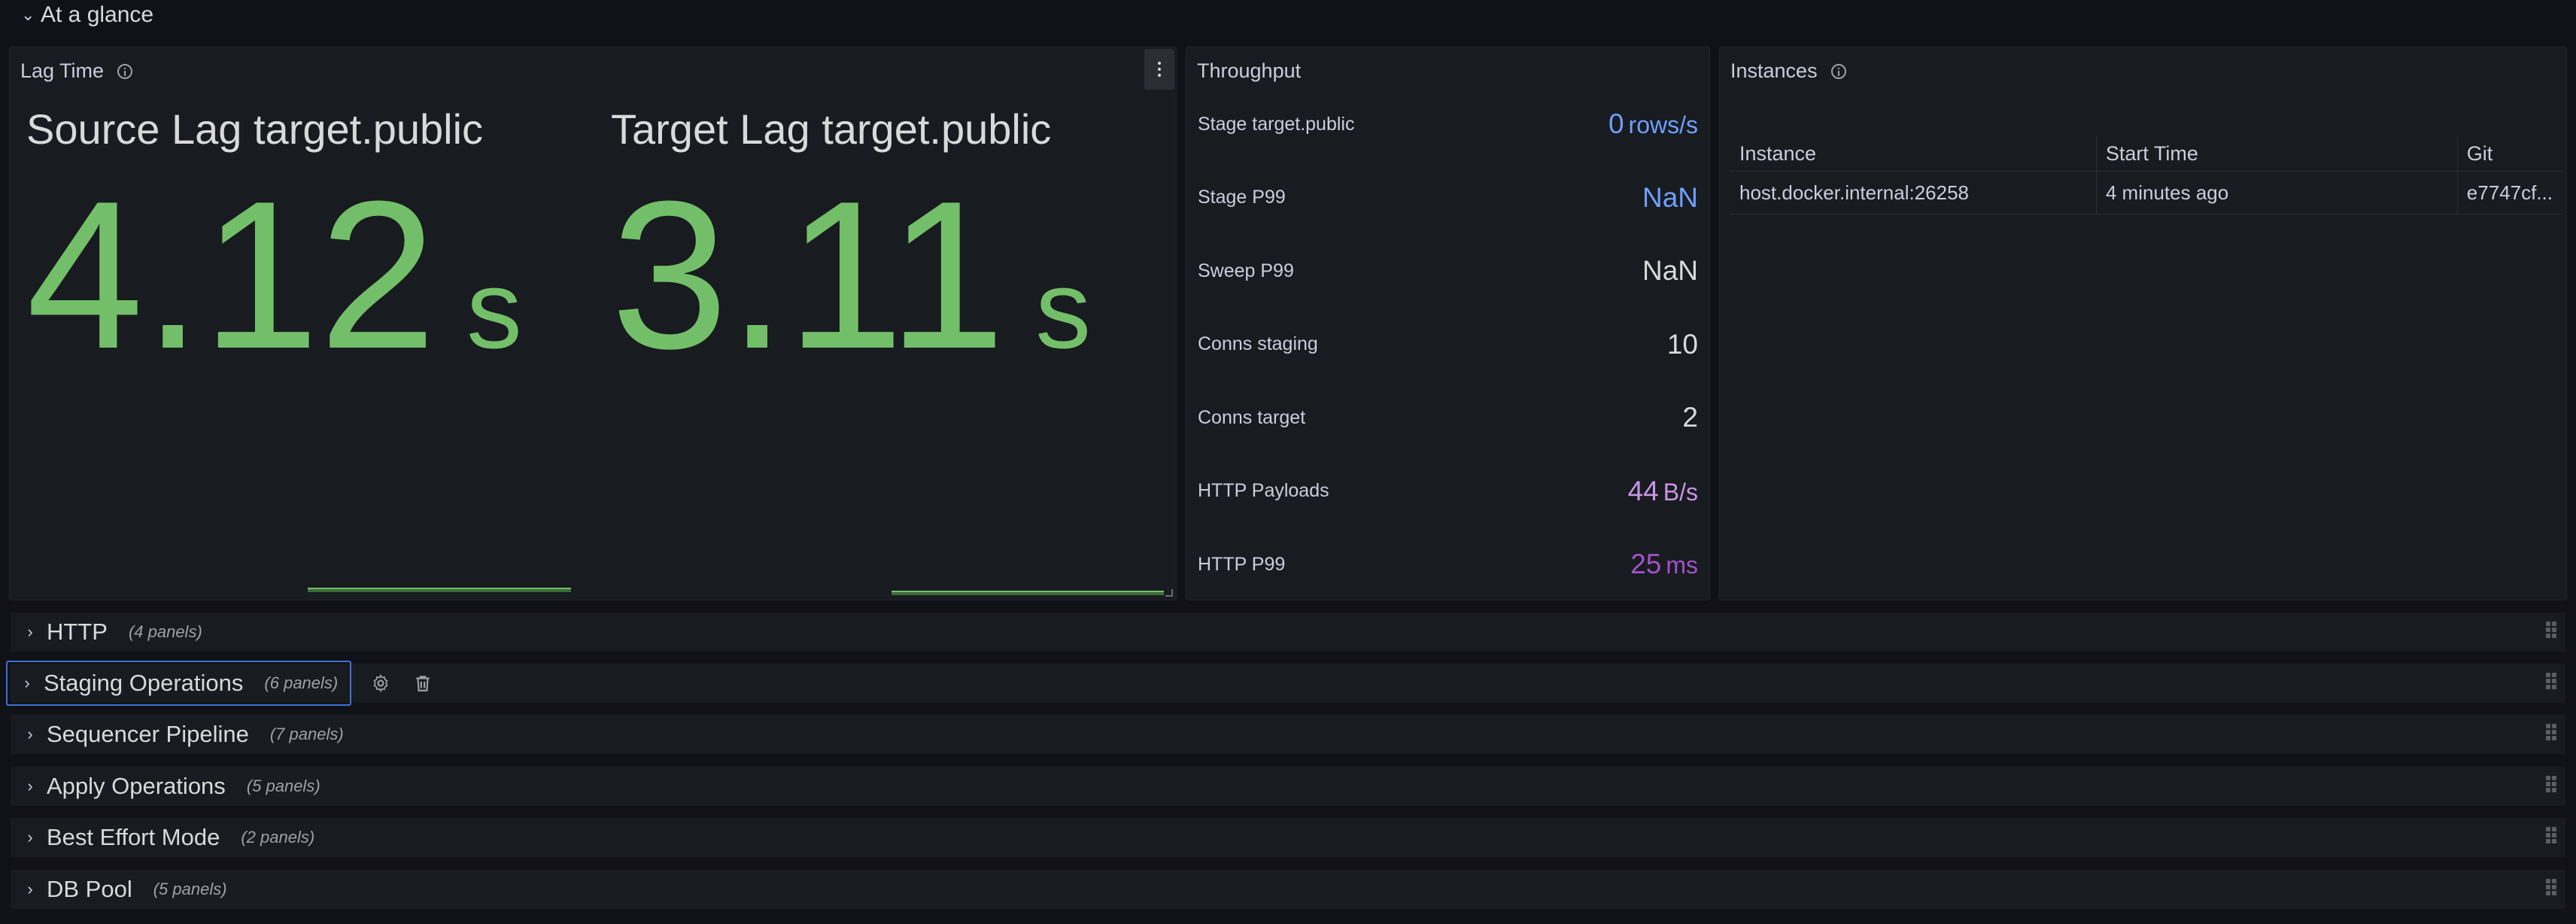 The image size is (2576, 924). What do you see at coordinates (1242, 197) in the screenshot?
I see `metric-label: Stage P99` at bounding box center [1242, 197].